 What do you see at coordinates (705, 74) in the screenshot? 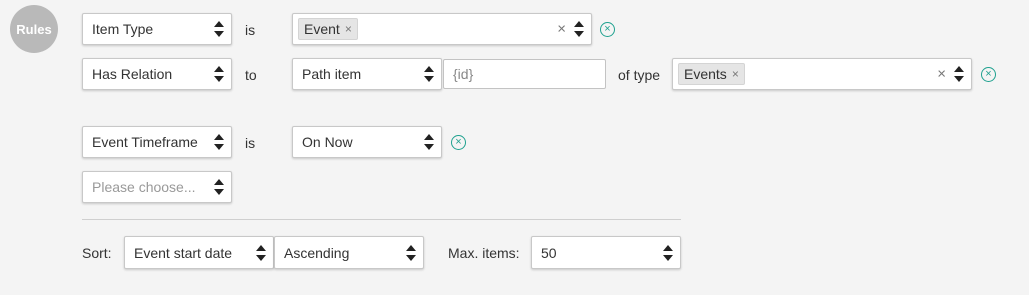
I see `rule2-events-tag-label: Events` at bounding box center [705, 74].